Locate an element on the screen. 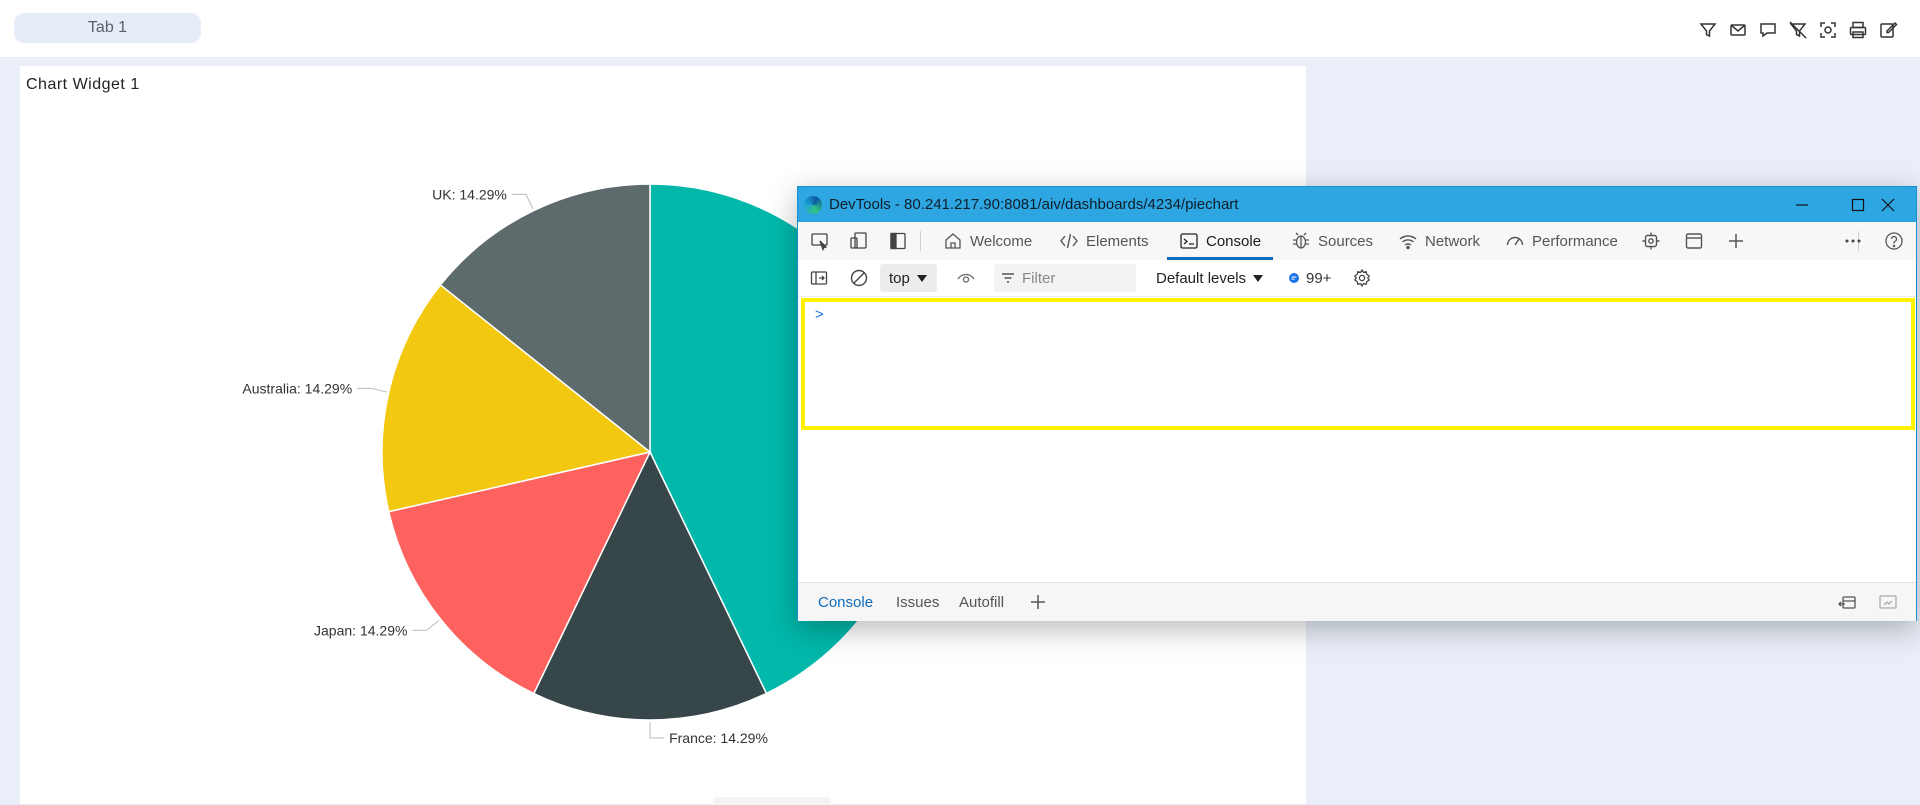 This screenshot has height=805, width=1920. context-label: top is located at coordinates (899, 278).